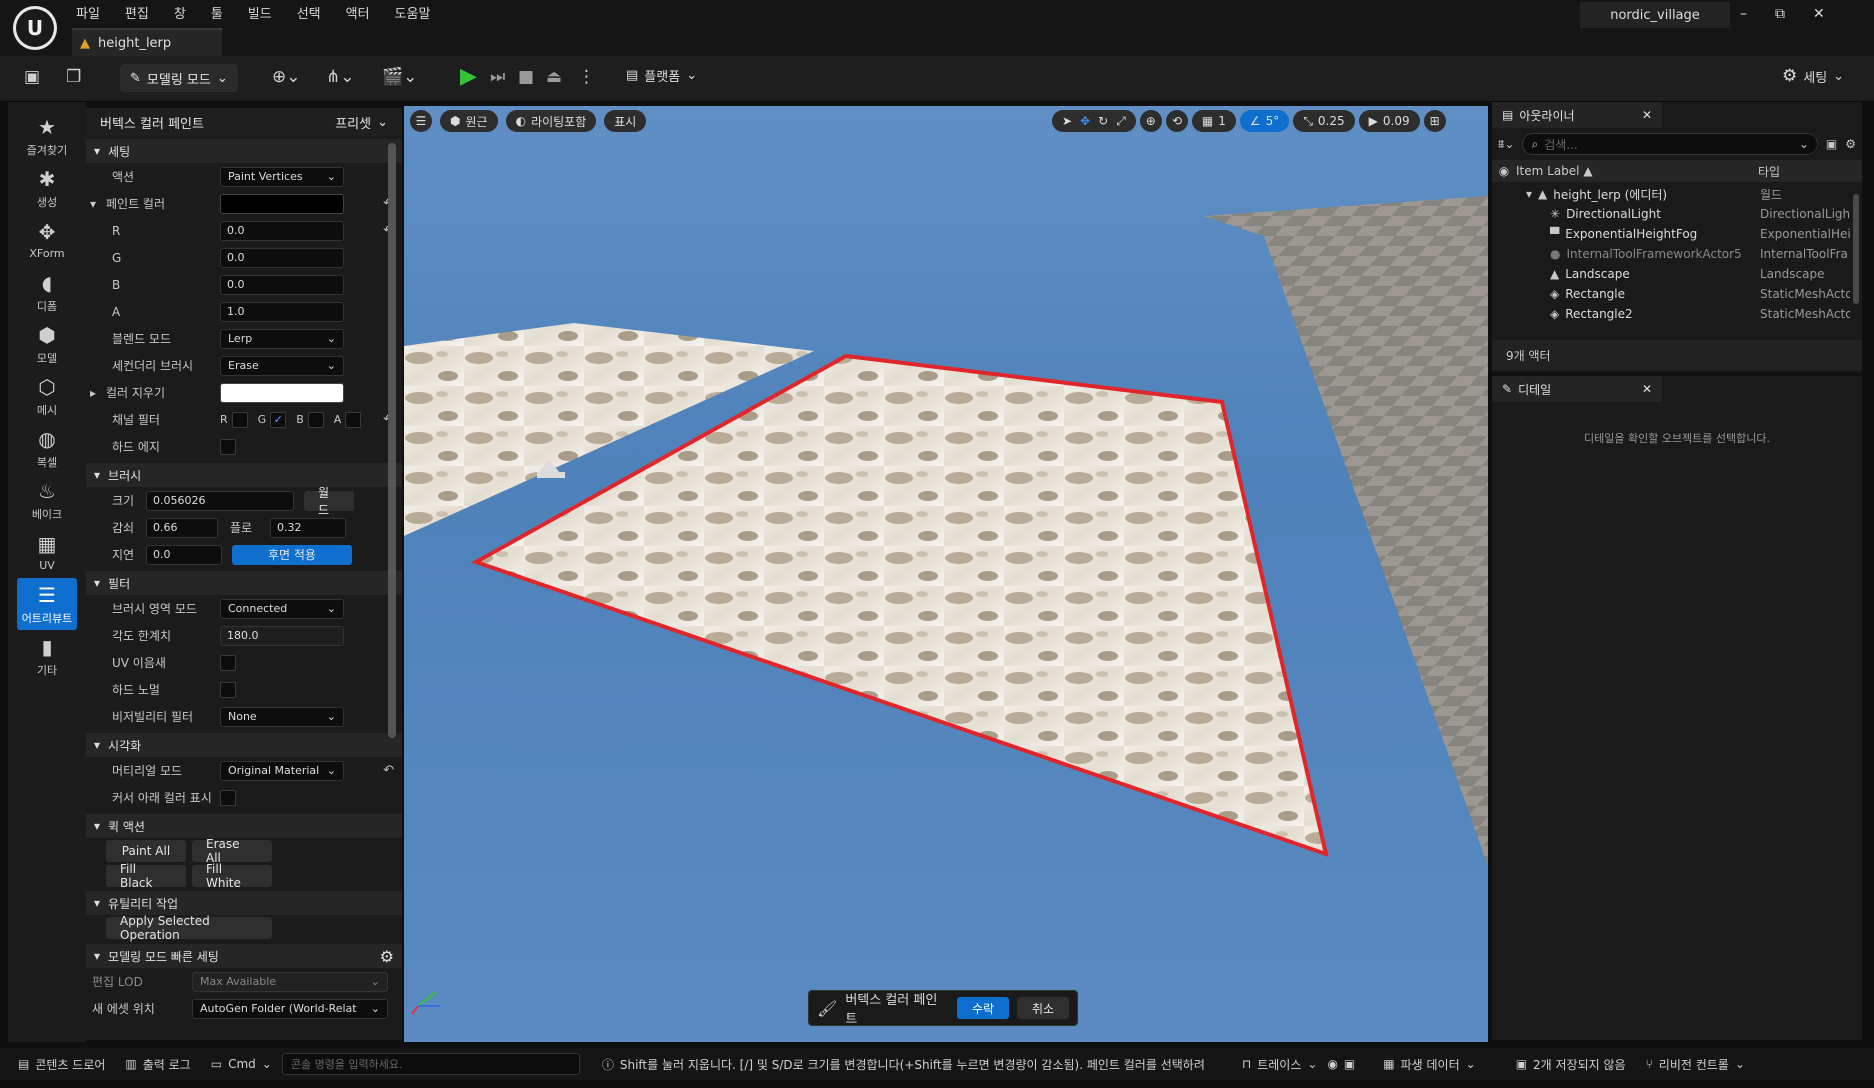 Image resolution: width=1874 pixels, height=1088 pixels. Describe the element at coordinates (282, 203) in the screenshot. I see `paint-color-swatch` at that location.